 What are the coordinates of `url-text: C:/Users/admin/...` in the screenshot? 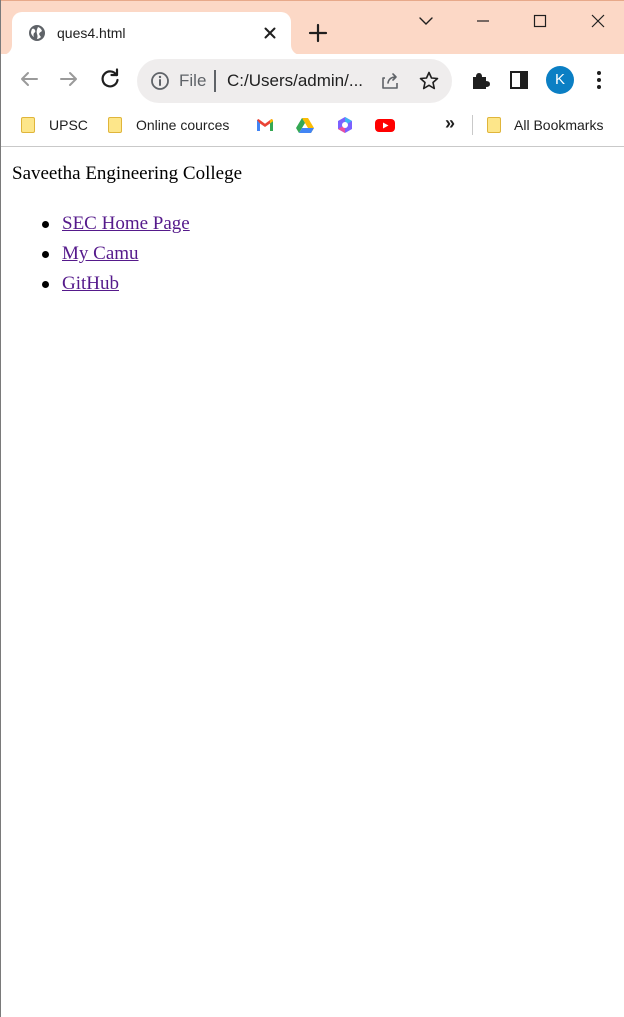 It's located at (295, 81).